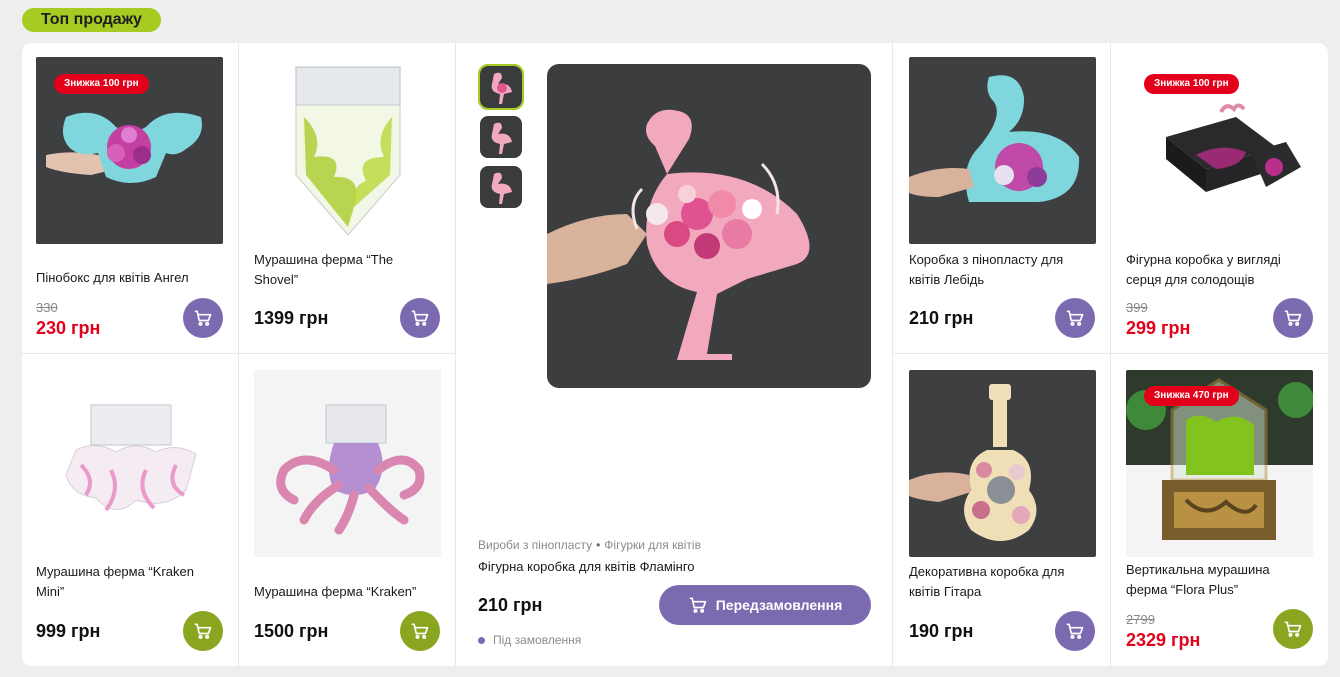 The image size is (1340, 677). Describe the element at coordinates (941, 318) in the screenshot. I see `product-price: 210 грн` at that location.